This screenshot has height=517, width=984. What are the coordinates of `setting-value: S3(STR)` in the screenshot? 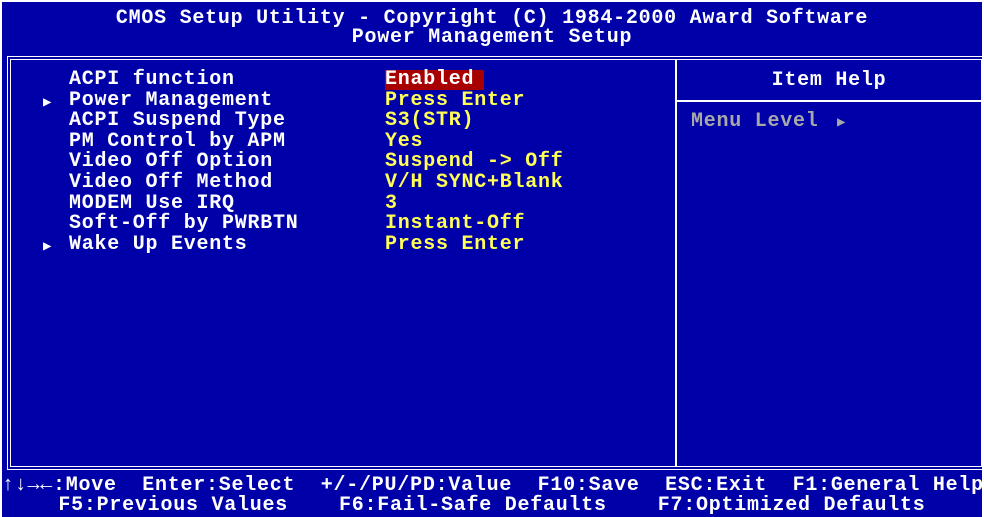 It's located at (429, 121).